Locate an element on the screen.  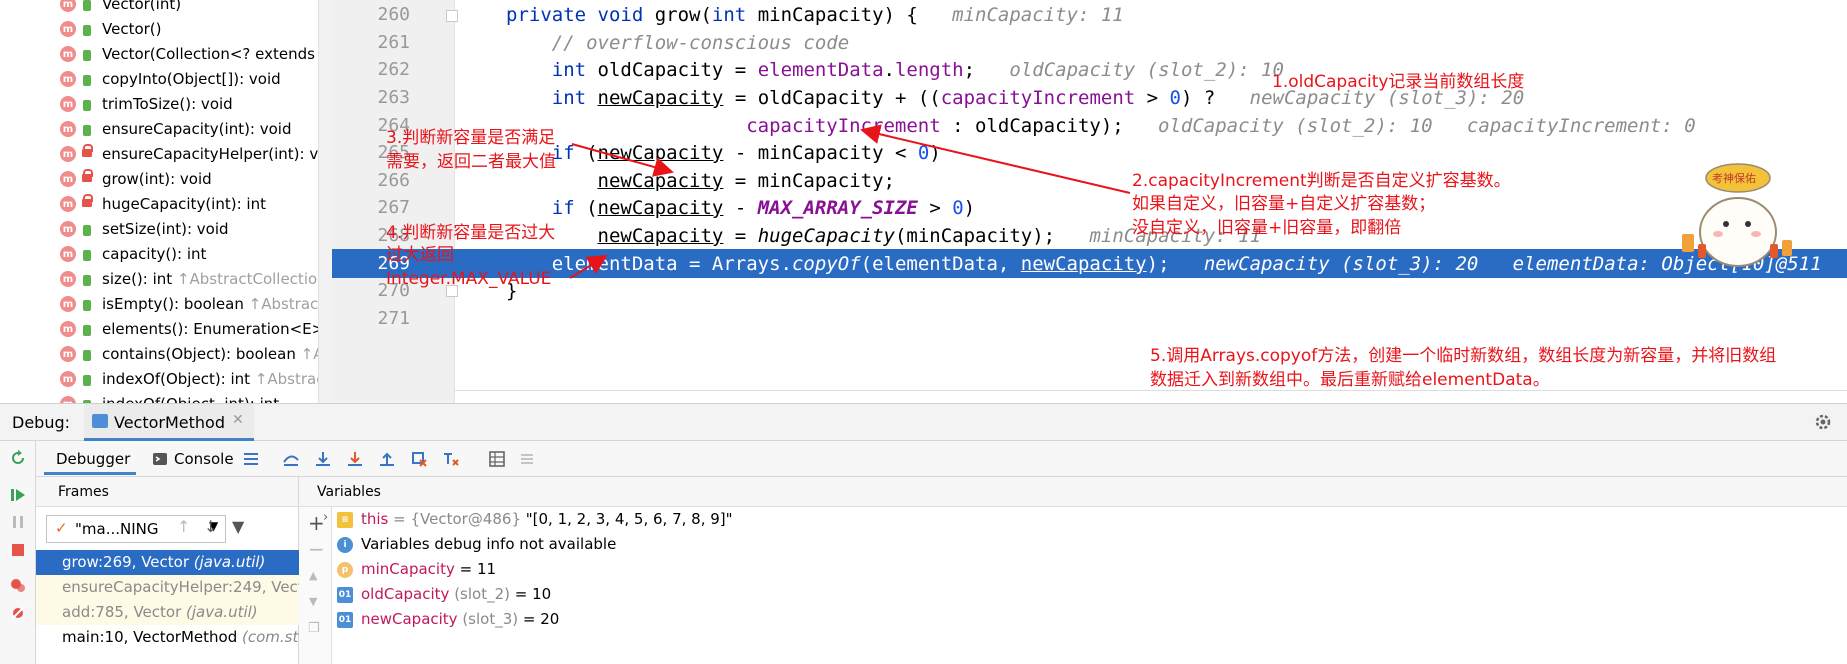
structure-scrollbar is located at coordinates (325, 201).